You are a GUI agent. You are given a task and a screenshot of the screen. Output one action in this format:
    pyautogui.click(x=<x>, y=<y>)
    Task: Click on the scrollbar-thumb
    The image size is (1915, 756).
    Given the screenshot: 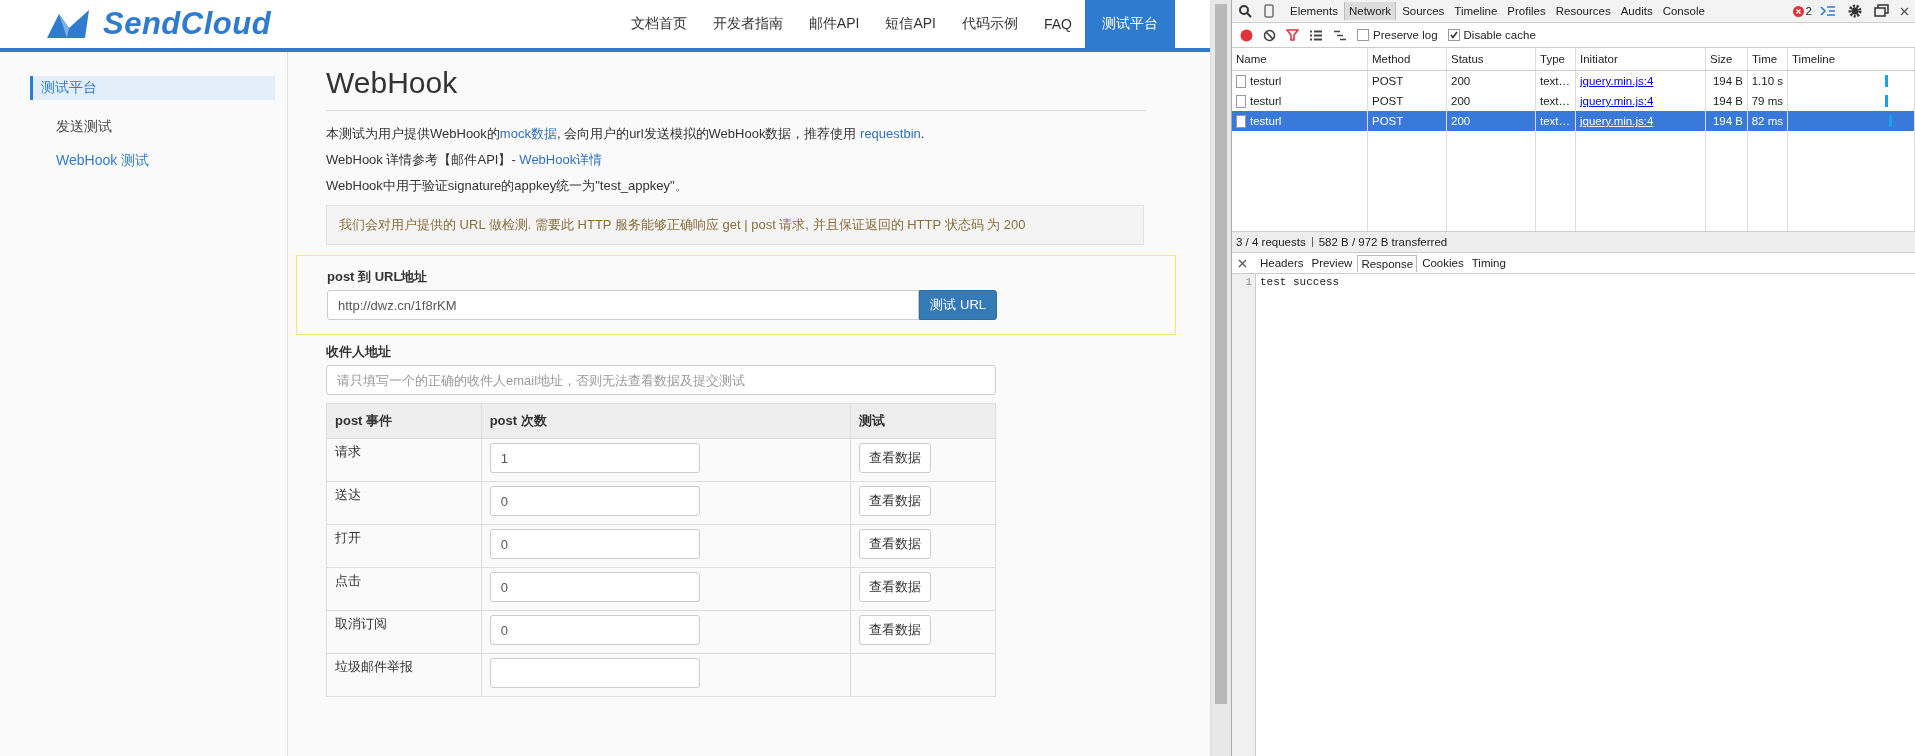 What is the action you would take?
    pyautogui.click(x=1221, y=354)
    